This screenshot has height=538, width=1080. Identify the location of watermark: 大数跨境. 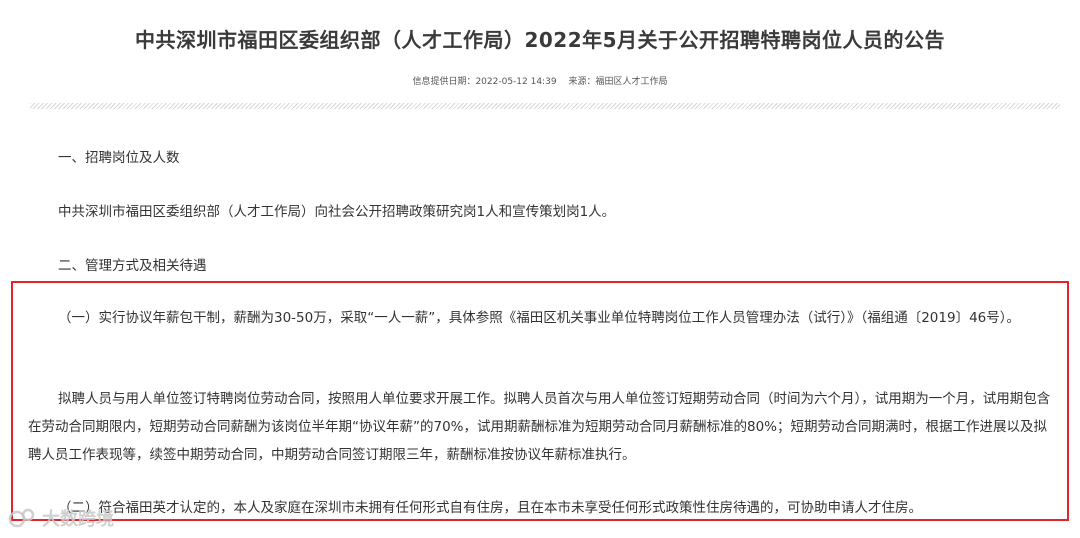
(61, 518).